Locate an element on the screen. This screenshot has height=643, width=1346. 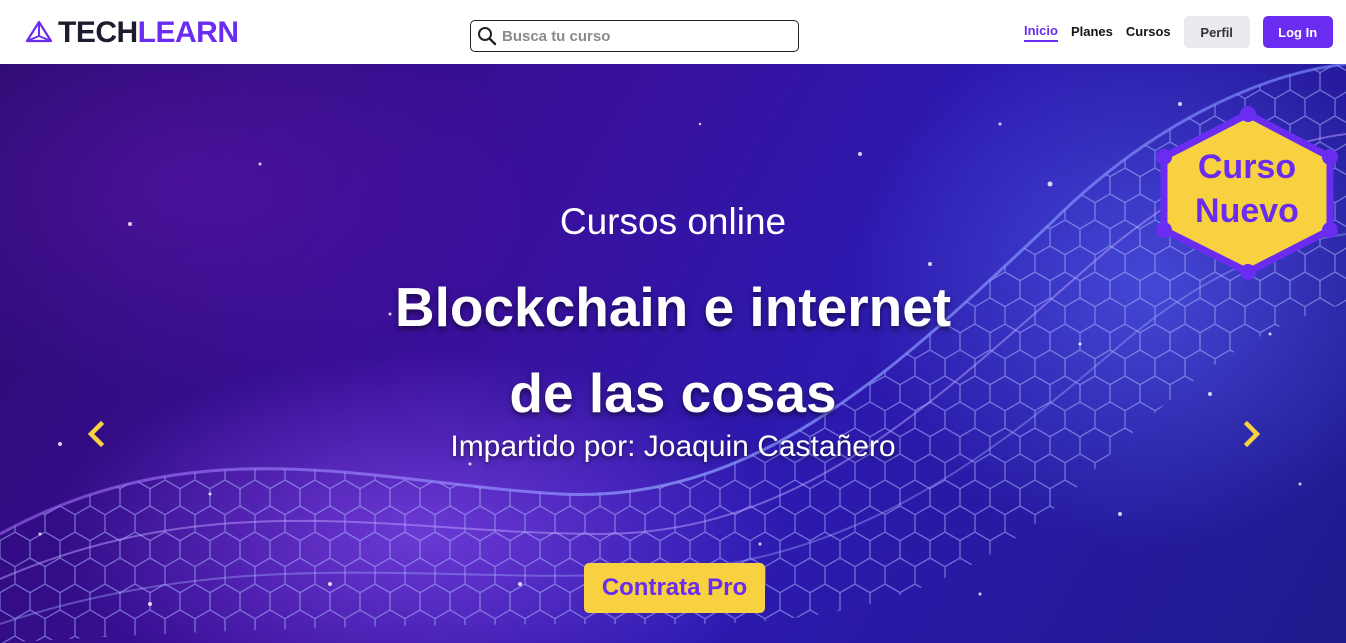
hero-title-line-1: Blockchain e internet is located at coordinates (673, 307).